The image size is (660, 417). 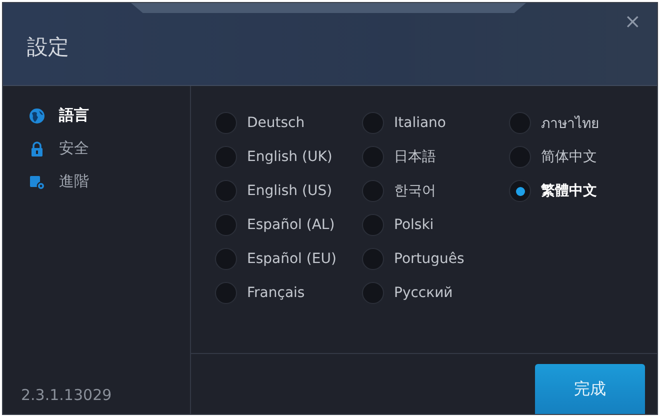 What do you see at coordinates (59, 181) in the screenshot?
I see `sidebar-item: 進階` at bounding box center [59, 181].